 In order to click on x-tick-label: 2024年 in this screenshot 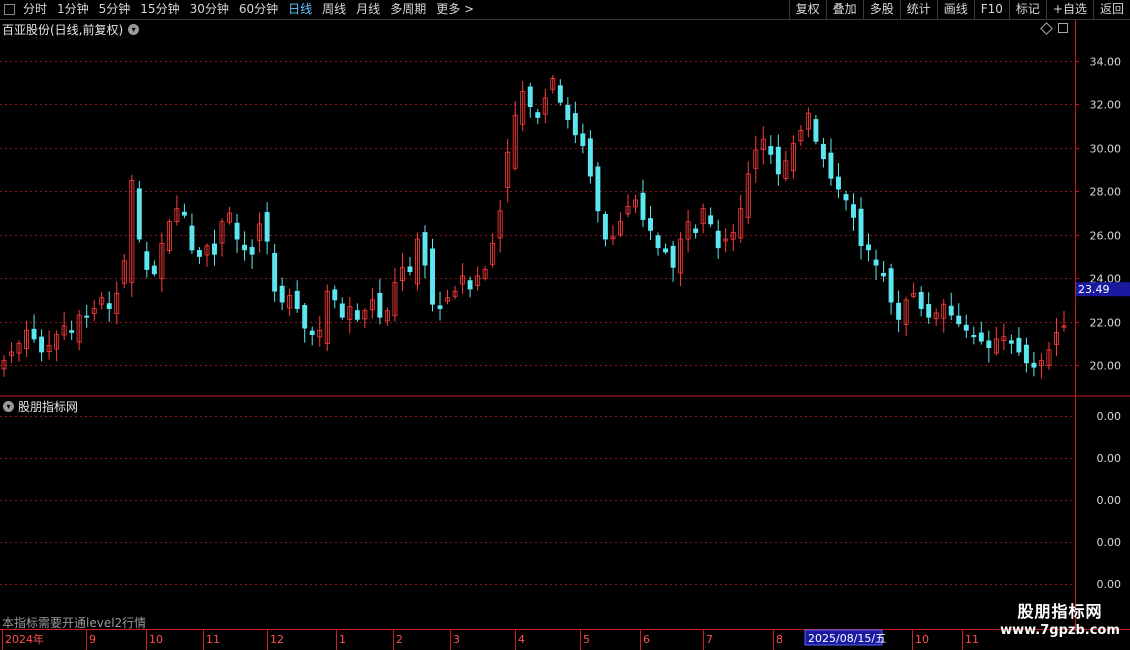, I will do `click(24, 639)`.